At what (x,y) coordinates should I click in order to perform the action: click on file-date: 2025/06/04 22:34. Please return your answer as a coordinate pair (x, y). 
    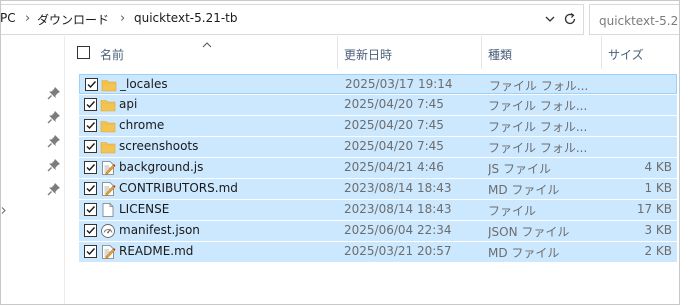
    Looking at the image, I should click on (398, 230).